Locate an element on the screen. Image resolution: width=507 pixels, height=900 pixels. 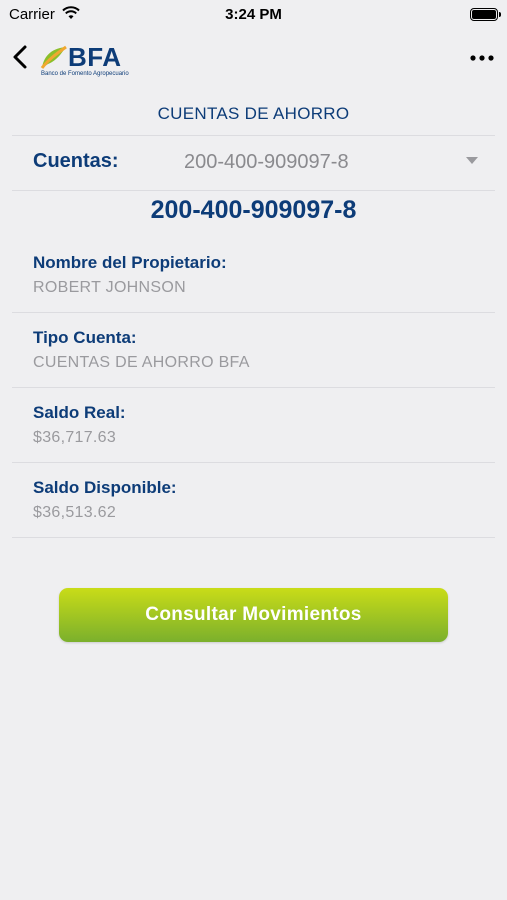
field-label: Saldo Real: is located at coordinates (79, 412).